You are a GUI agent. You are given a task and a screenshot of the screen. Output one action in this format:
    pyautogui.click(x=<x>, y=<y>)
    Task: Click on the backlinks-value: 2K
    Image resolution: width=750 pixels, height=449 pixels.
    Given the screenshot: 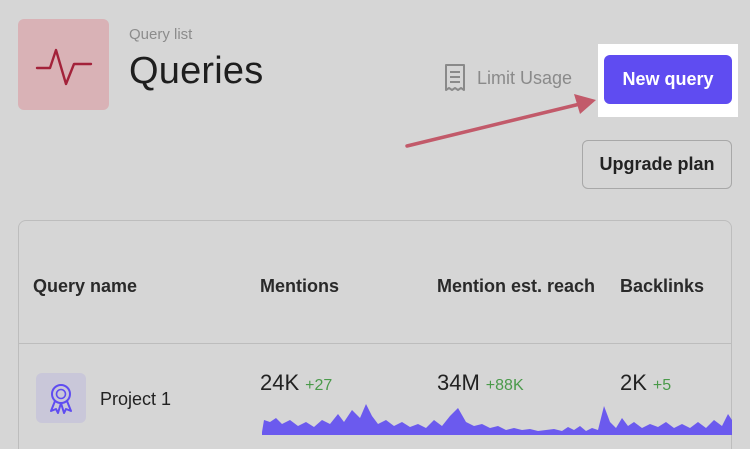 What is the action you would take?
    pyautogui.click(x=633, y=382)
    